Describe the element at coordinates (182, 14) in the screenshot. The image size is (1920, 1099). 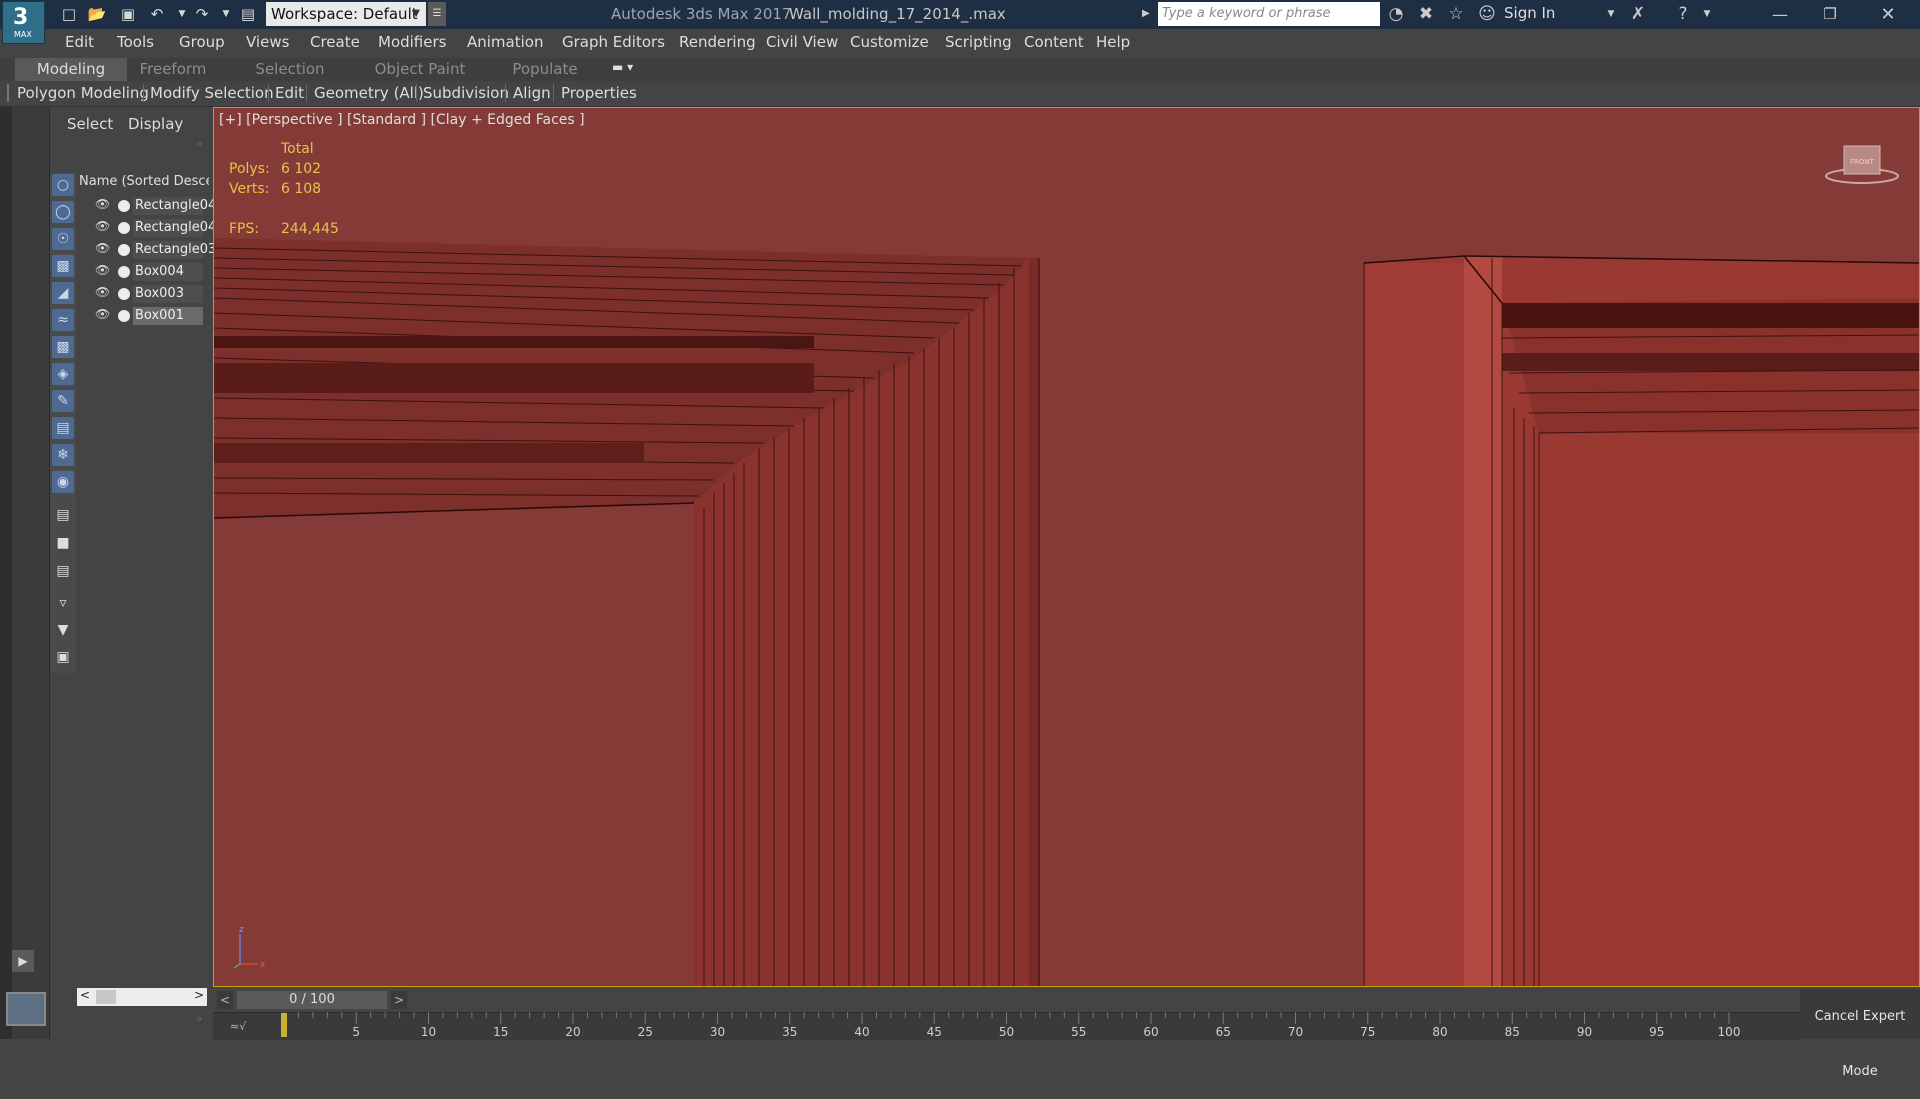
I see `undo-dropdown-icon: ▼` at that location.